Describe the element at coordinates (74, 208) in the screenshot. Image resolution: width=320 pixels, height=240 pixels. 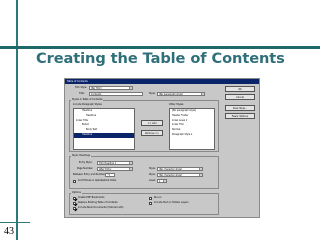
I see `include-book-documents-checkbox` at that location.